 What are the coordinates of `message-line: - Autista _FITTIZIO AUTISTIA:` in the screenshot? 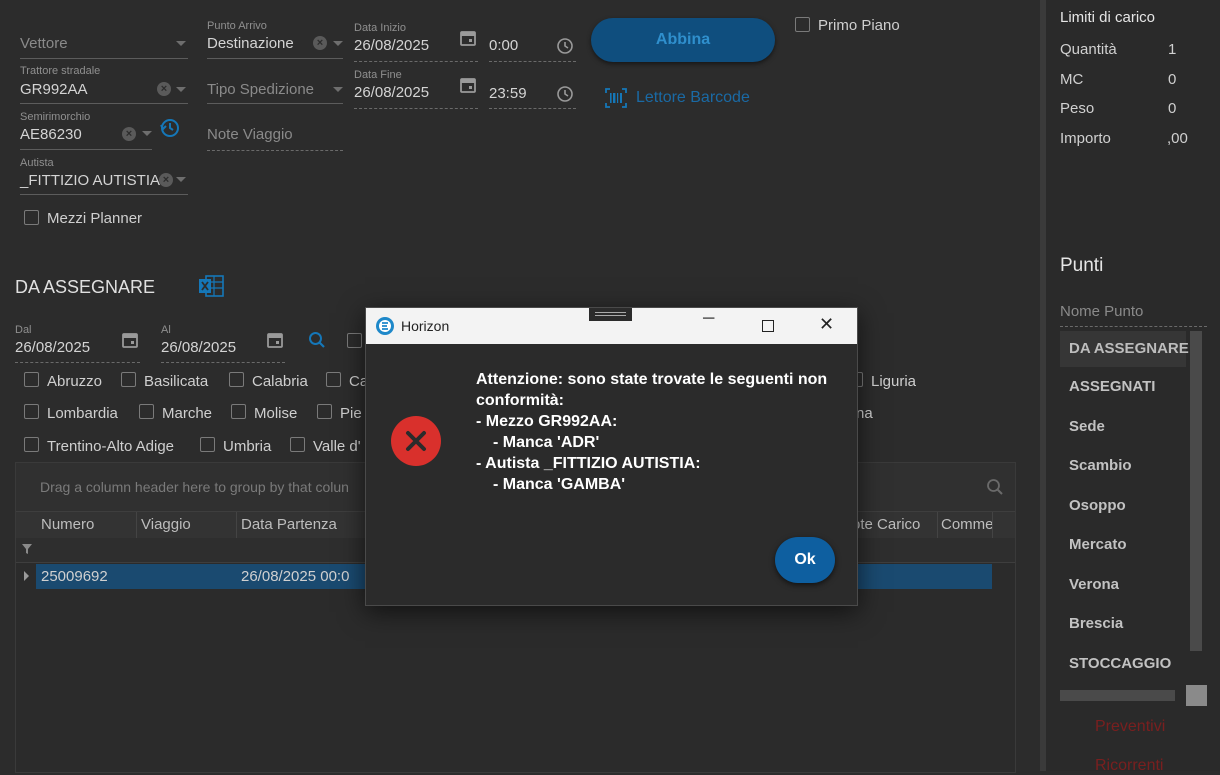 It's located at (588, 463).